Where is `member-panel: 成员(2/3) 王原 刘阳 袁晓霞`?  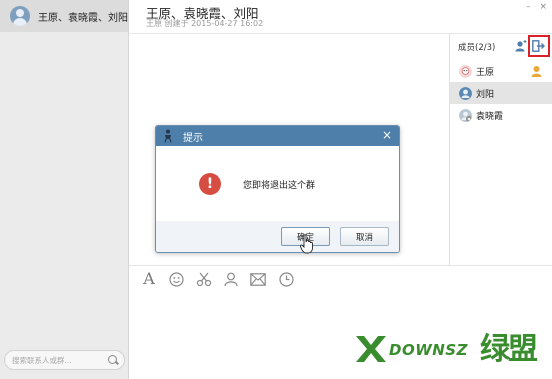
member-panel: 成员(2/3) 王原 刘阳 袁晓霞 is located at coordinates (500, 149).